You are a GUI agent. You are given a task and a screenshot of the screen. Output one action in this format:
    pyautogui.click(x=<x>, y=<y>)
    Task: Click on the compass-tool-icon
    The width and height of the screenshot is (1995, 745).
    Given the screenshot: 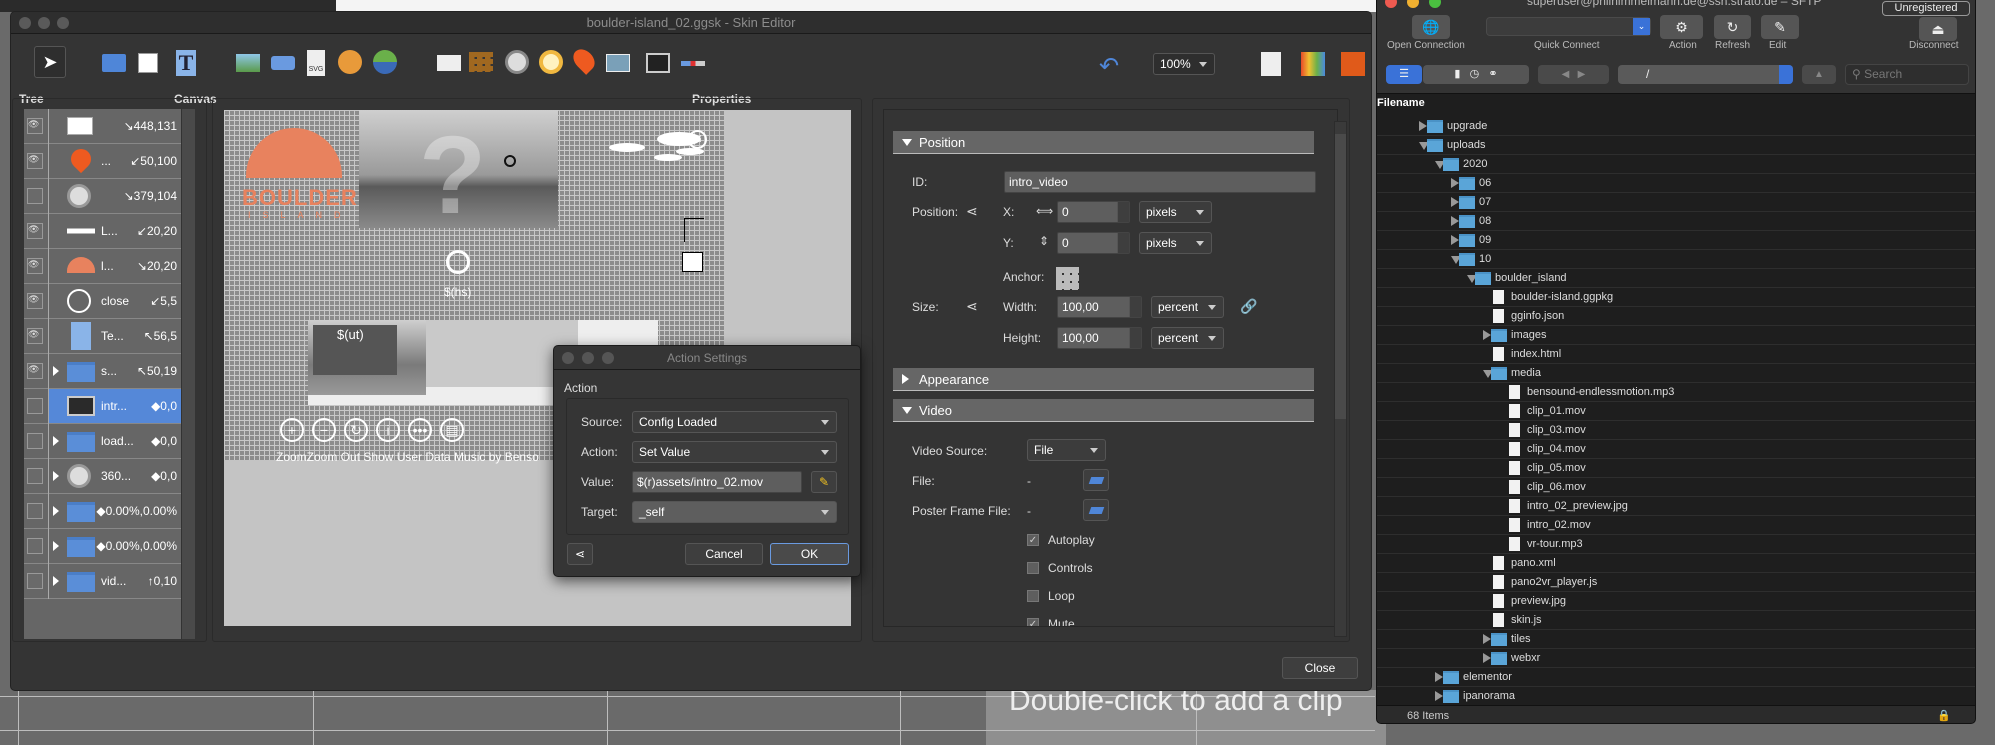 What is the action you would take?
    pyautogui.click(x=517, y=62)
    